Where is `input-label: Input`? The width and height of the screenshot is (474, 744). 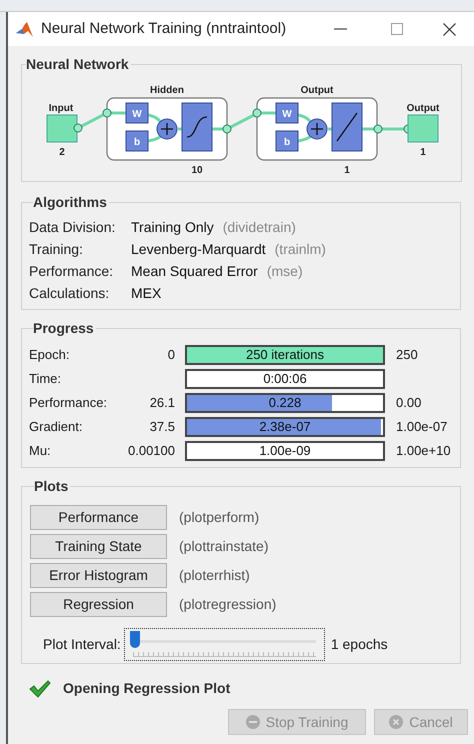 input-label: Input is located at coordinates (61, 108).